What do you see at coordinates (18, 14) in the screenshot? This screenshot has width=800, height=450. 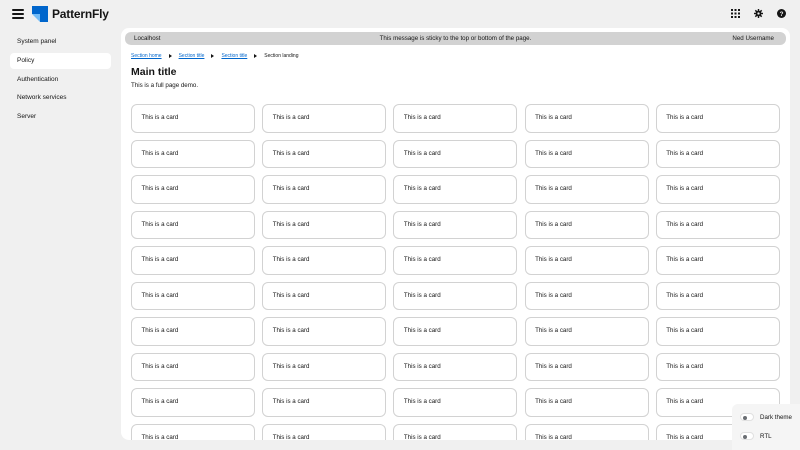 I see `menu-icon` at bounding box center [18, 14].